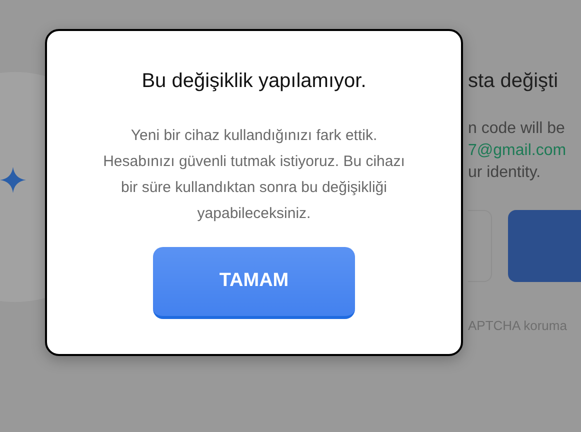  What do you see at coordinates (544, 246) in the screenshot?
I see `submit-button` at bounding box center [544, 246].